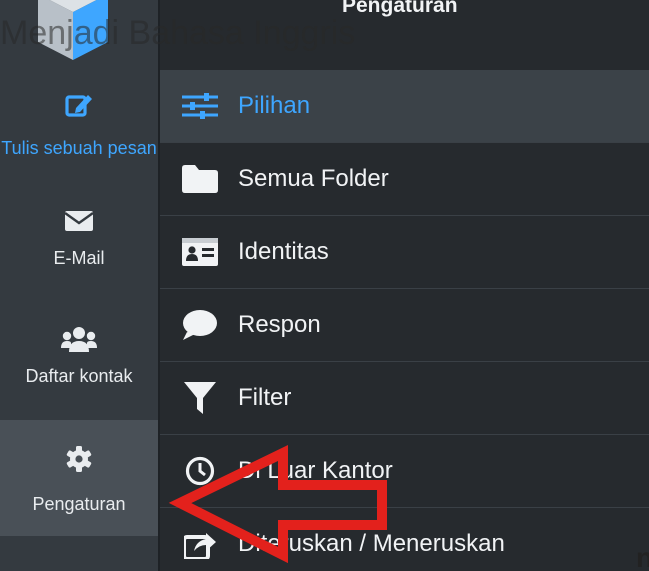 This screenshot has width=649, height=571. Describe the element at coordinates (371, 543) in the screenshot. I see `menu-item-label: Diteruskan / Meneruskan` at that location.